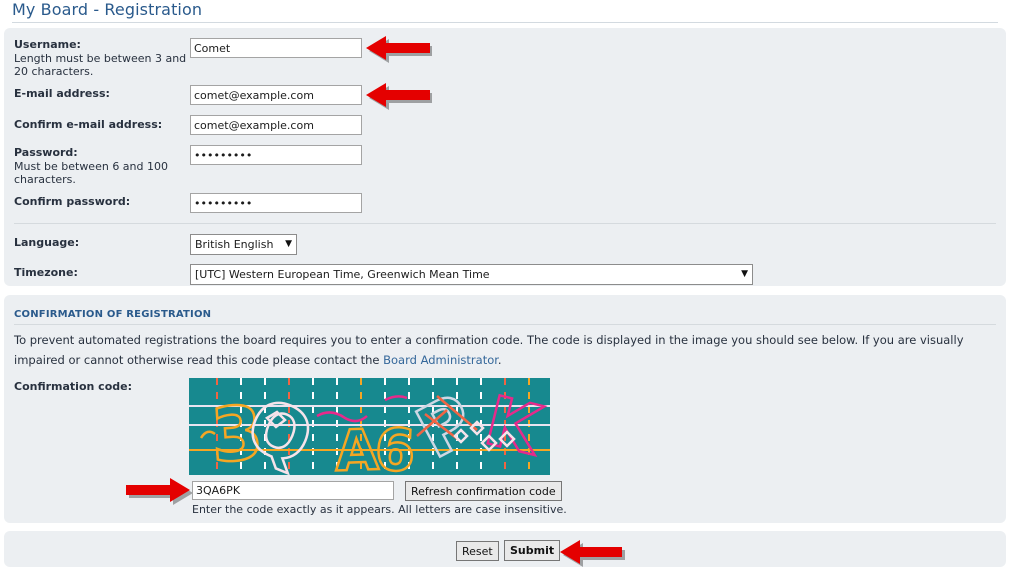  Describe the element at coordinates (159, 491) in the screenshot. I see `arrow-confirmation-code` at that location.